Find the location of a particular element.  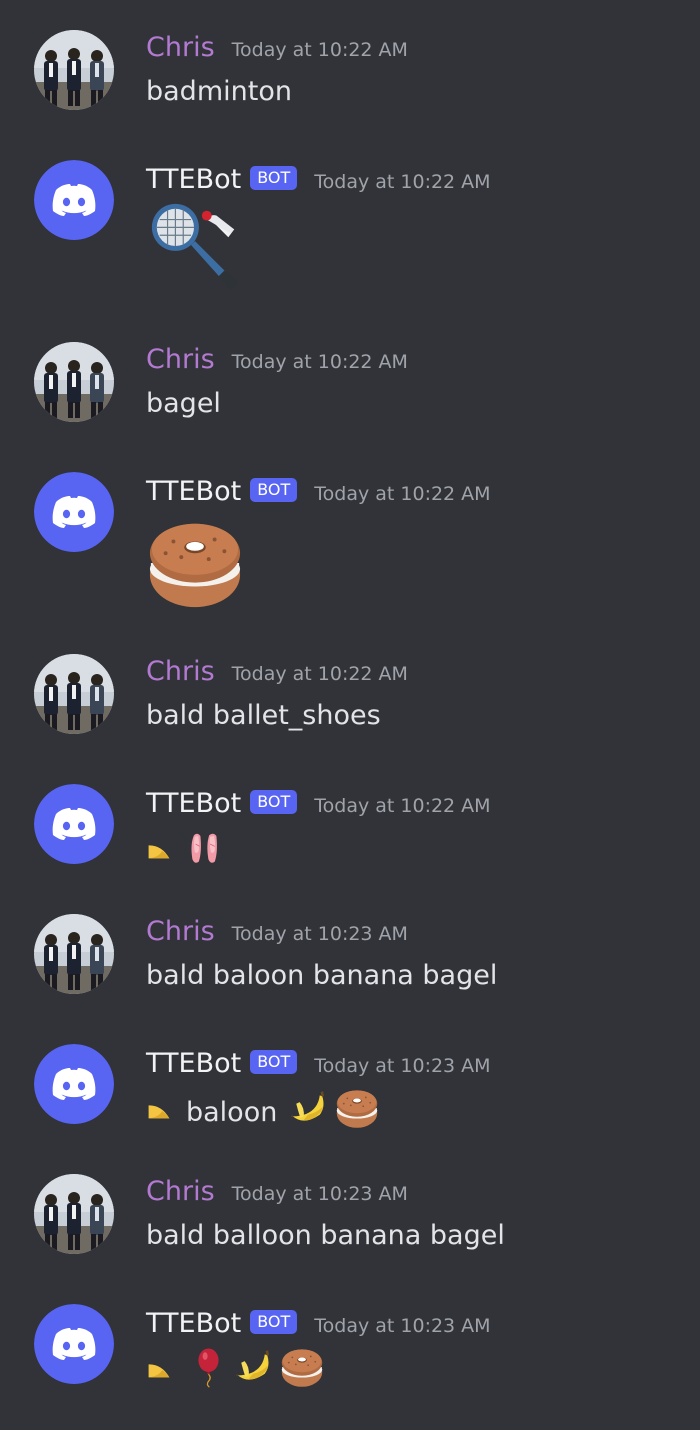

badminton-icon is located at coordinates (195, 252).